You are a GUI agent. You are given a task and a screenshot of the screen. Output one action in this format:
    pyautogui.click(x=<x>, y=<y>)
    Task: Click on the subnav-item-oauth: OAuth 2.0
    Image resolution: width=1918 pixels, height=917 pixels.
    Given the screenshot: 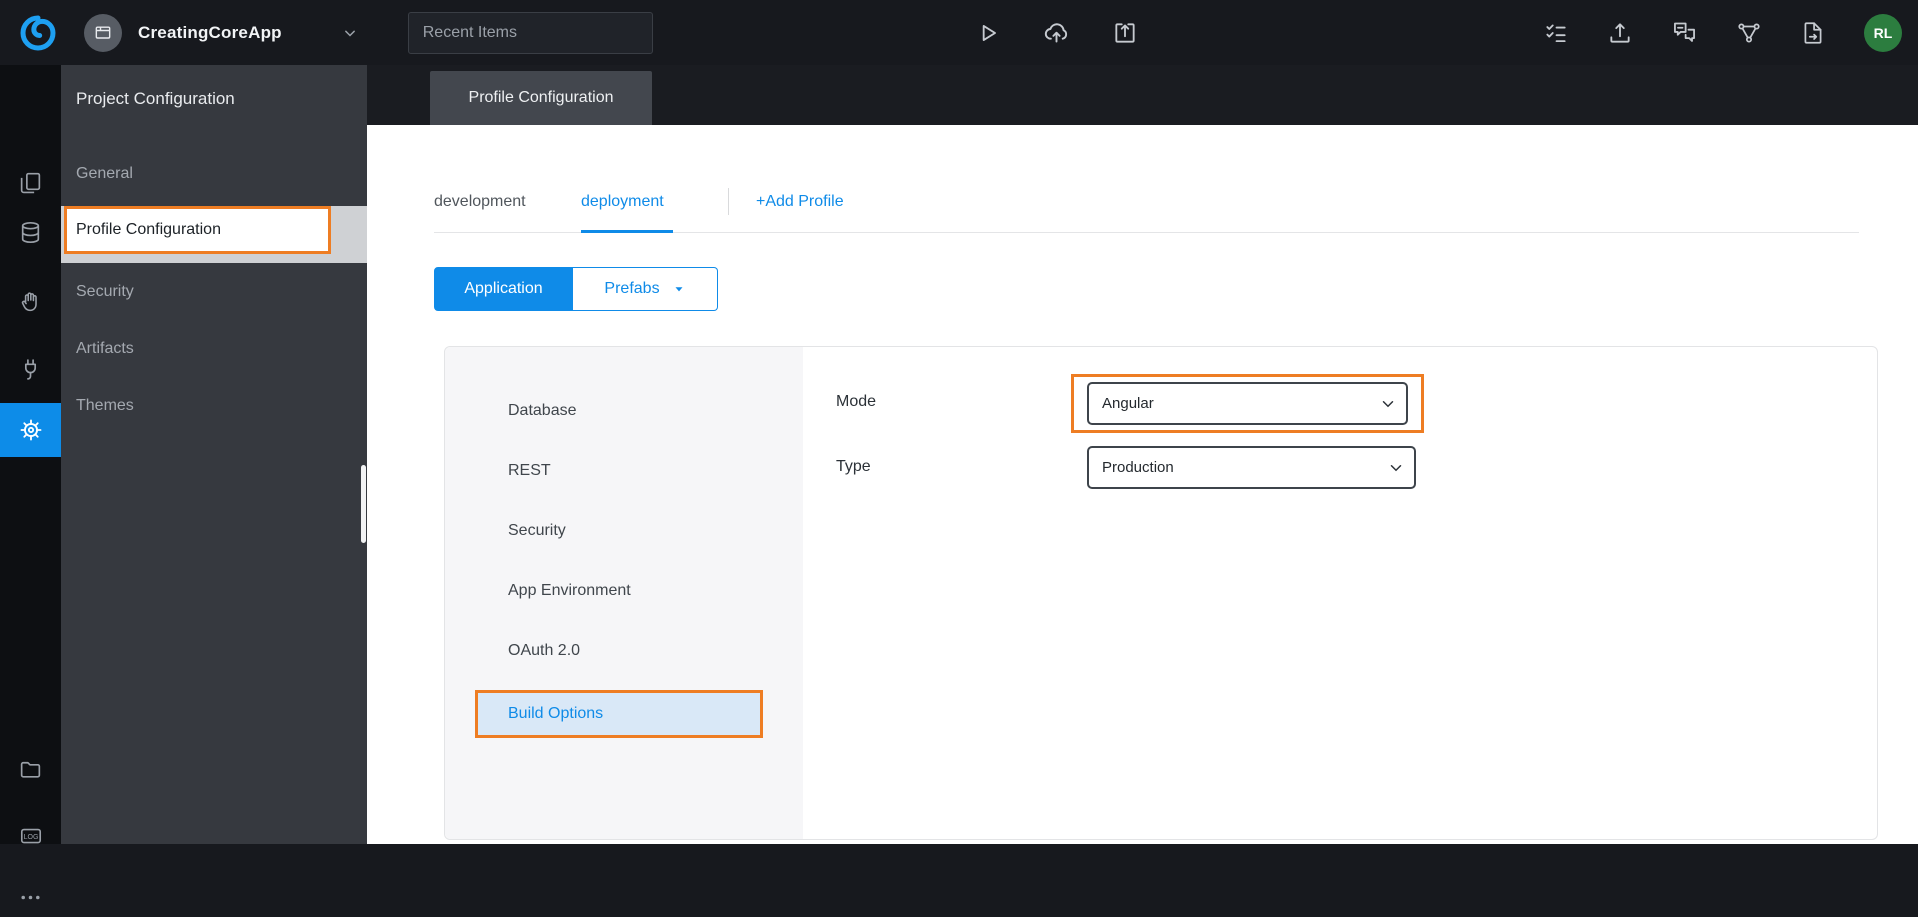 What is the action you would take?
    pyautogui.click(x=624, y=651)
    